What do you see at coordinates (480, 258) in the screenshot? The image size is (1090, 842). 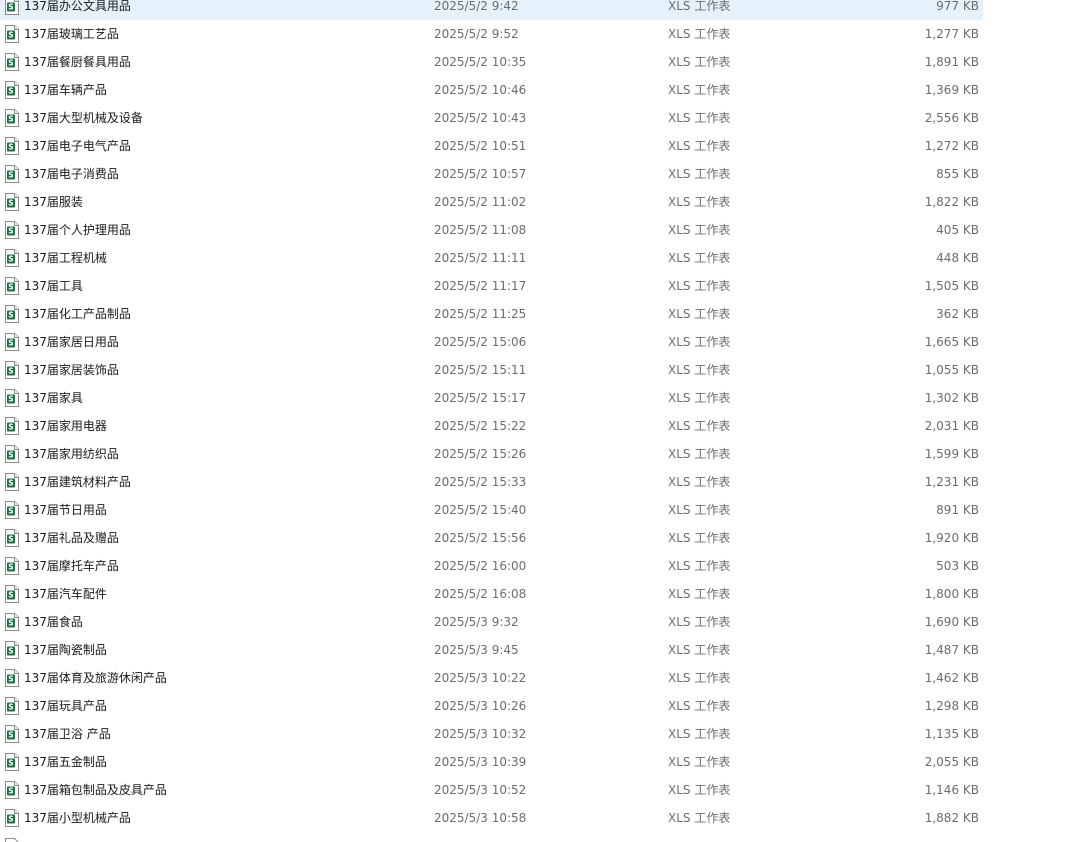 I see `file-date-modified: 2025/5/2 11:11` at bounding box center [480, 258].